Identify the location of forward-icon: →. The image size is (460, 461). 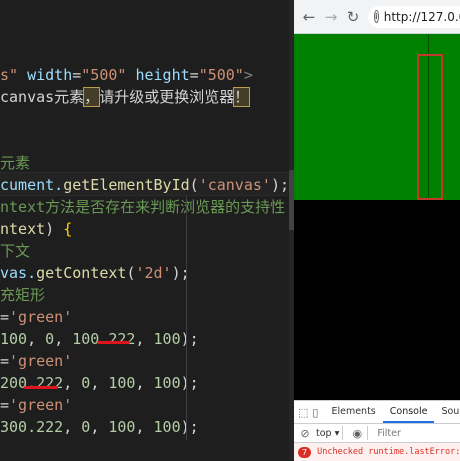
(331, 17).